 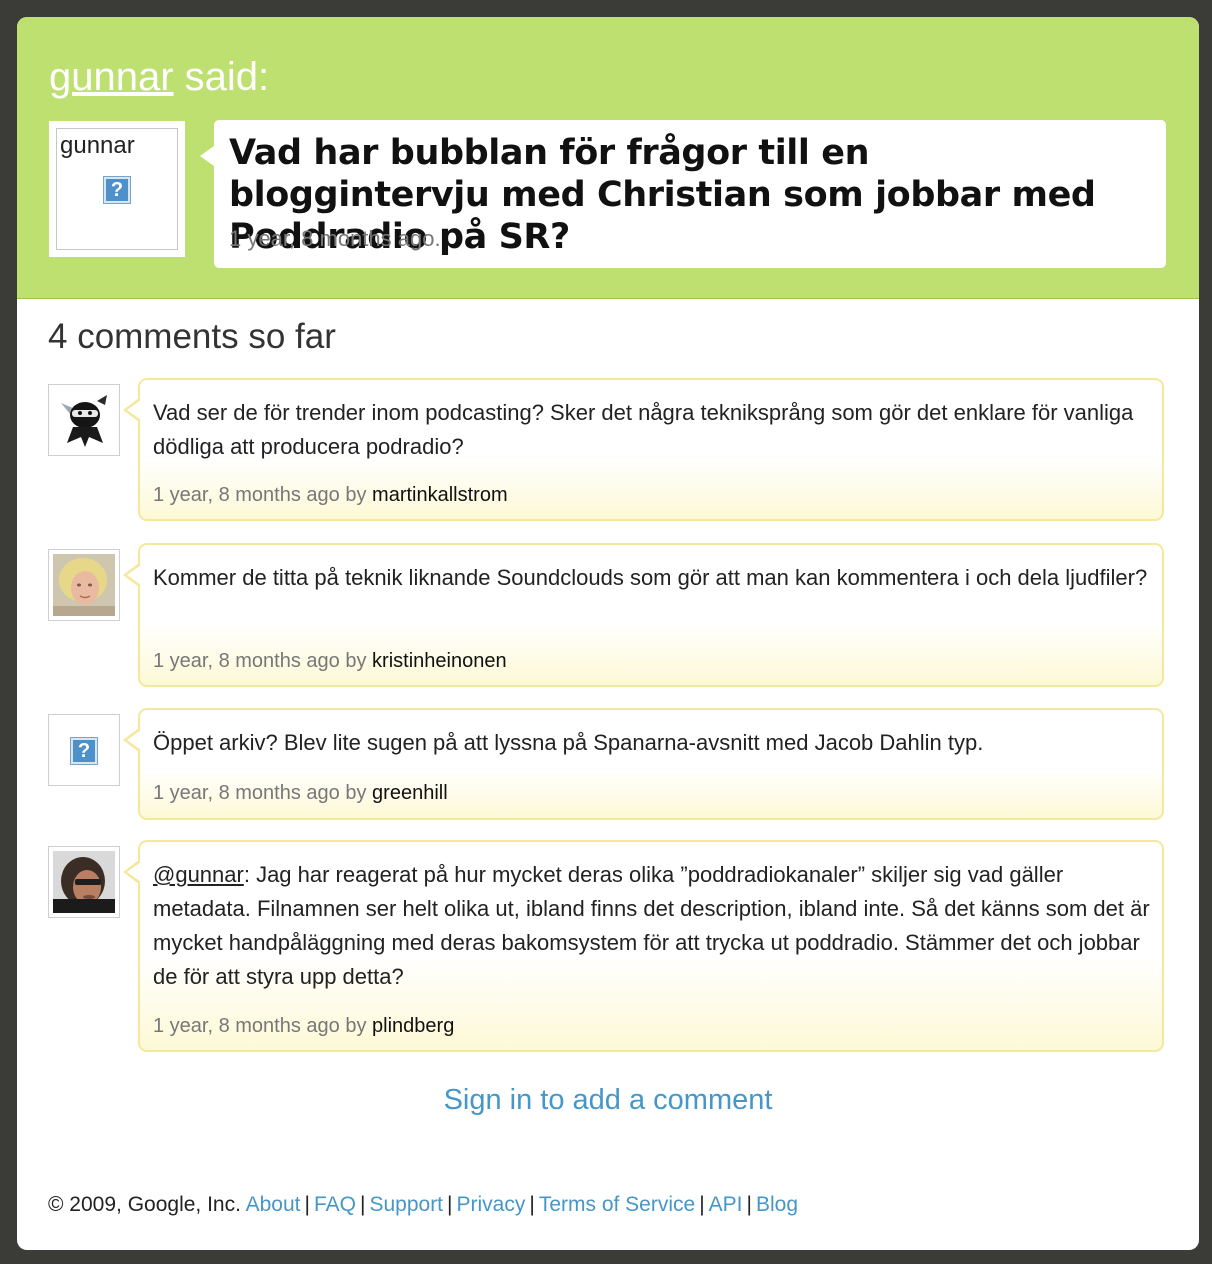 I want to click on comment-meta: 1 year, 8 months ago by kristinheinonen, so click(x=330, y=661).